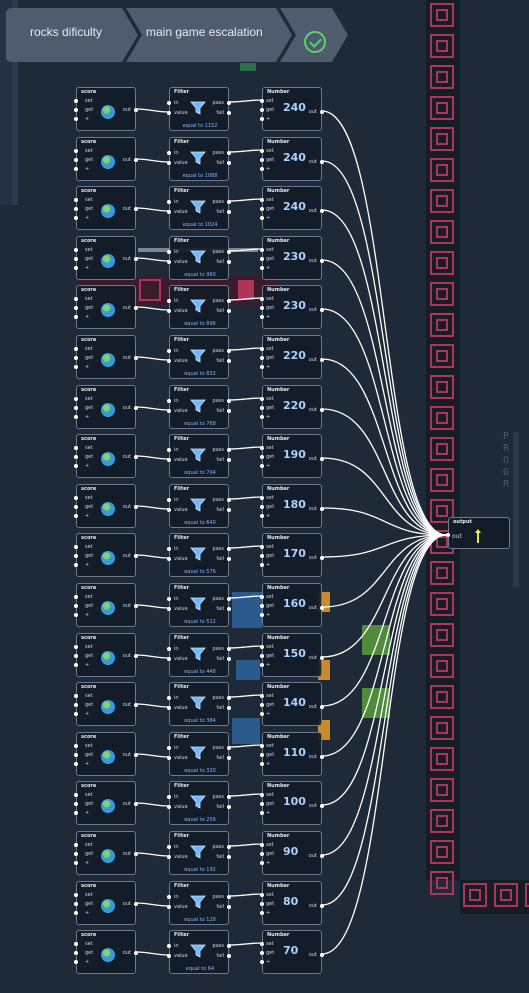 The image size is (529, 993). Describe the element at coordinates (292, 506) in the screenshot. I see `number-node: Number set get + out 180` at that location.